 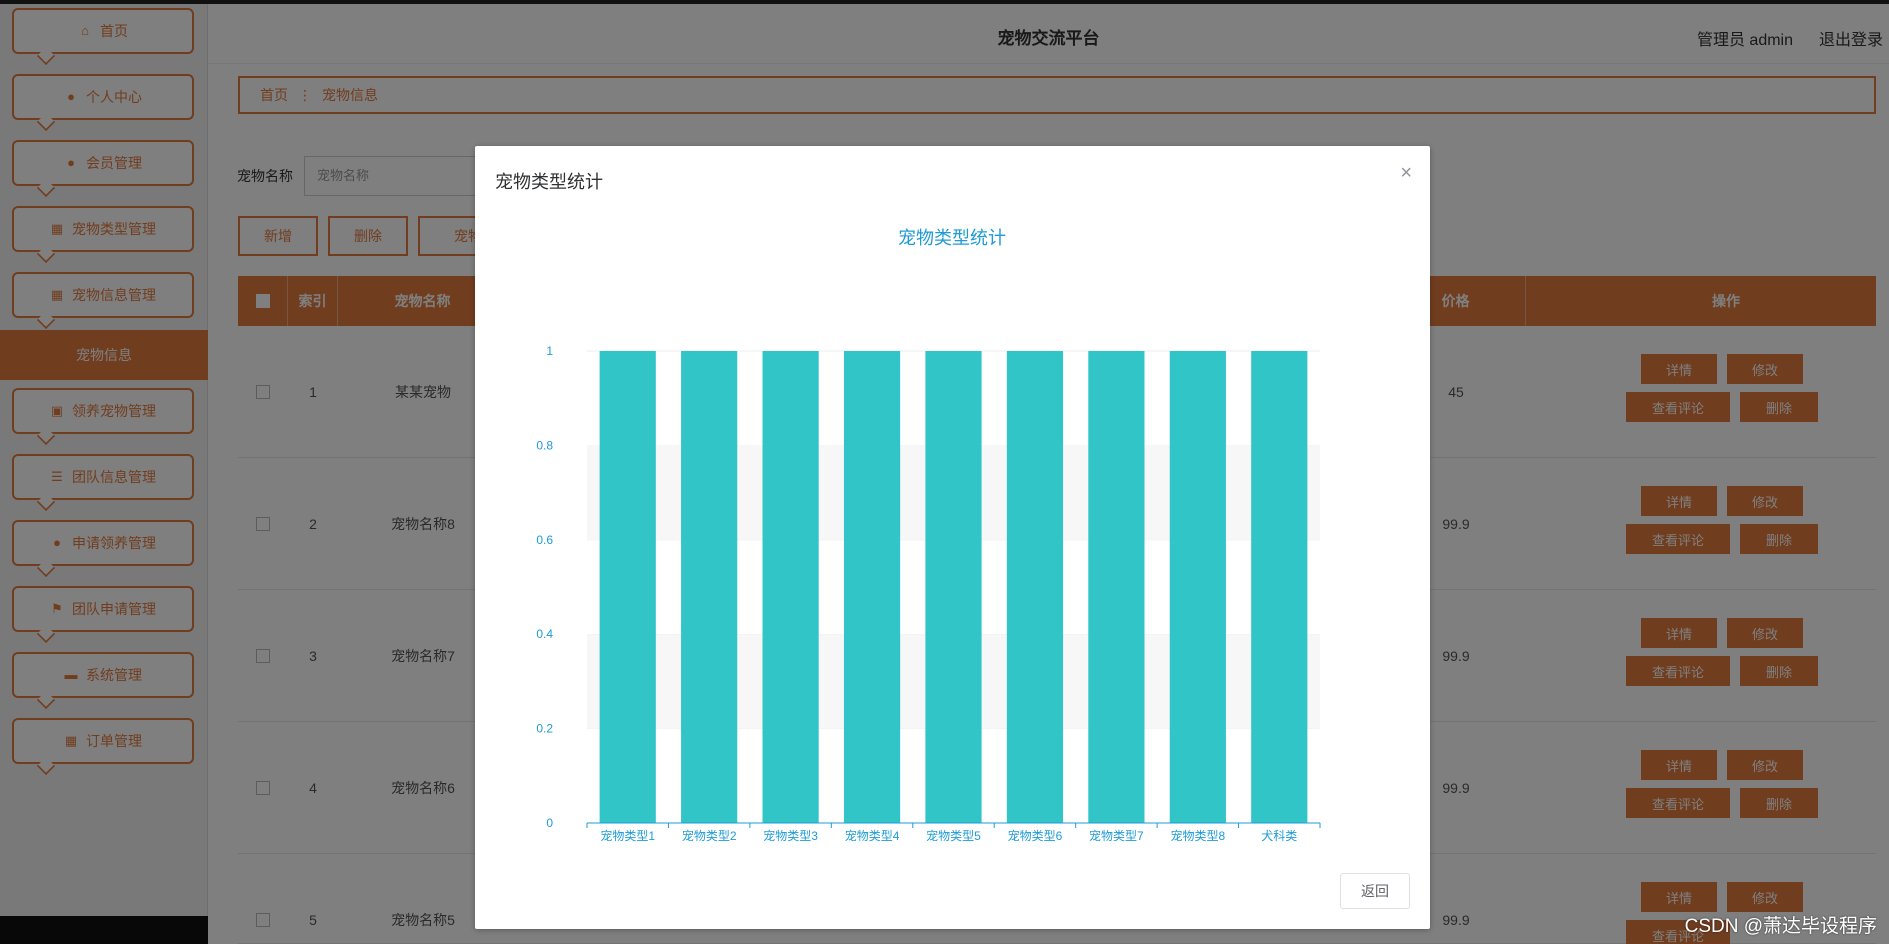 What do you see at coordinates (544, 729) in the screenshot?
I see `y-tick-label: 0.2` at bounding box center [544, 729].